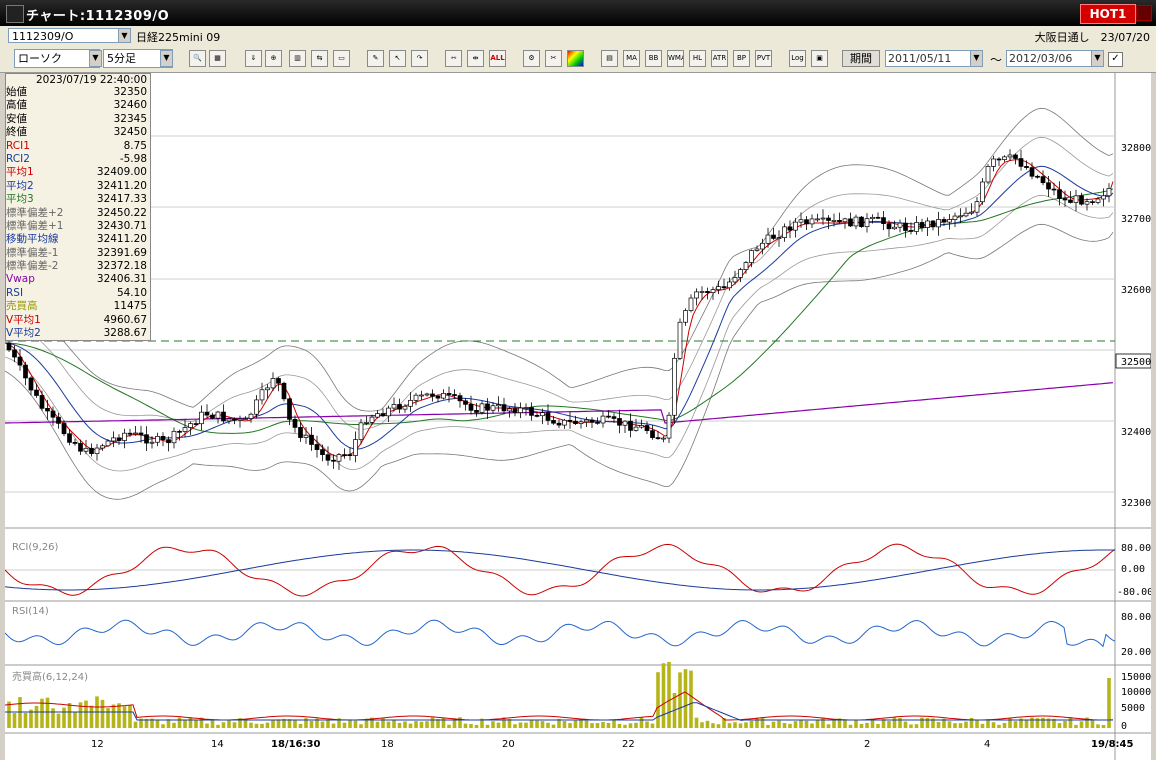 This screenshot has height=760, width=1156. Describe the element at coordinates (1134, 592) in the screenshot. I see `rci-tick-minus80: -80.00` at that location.